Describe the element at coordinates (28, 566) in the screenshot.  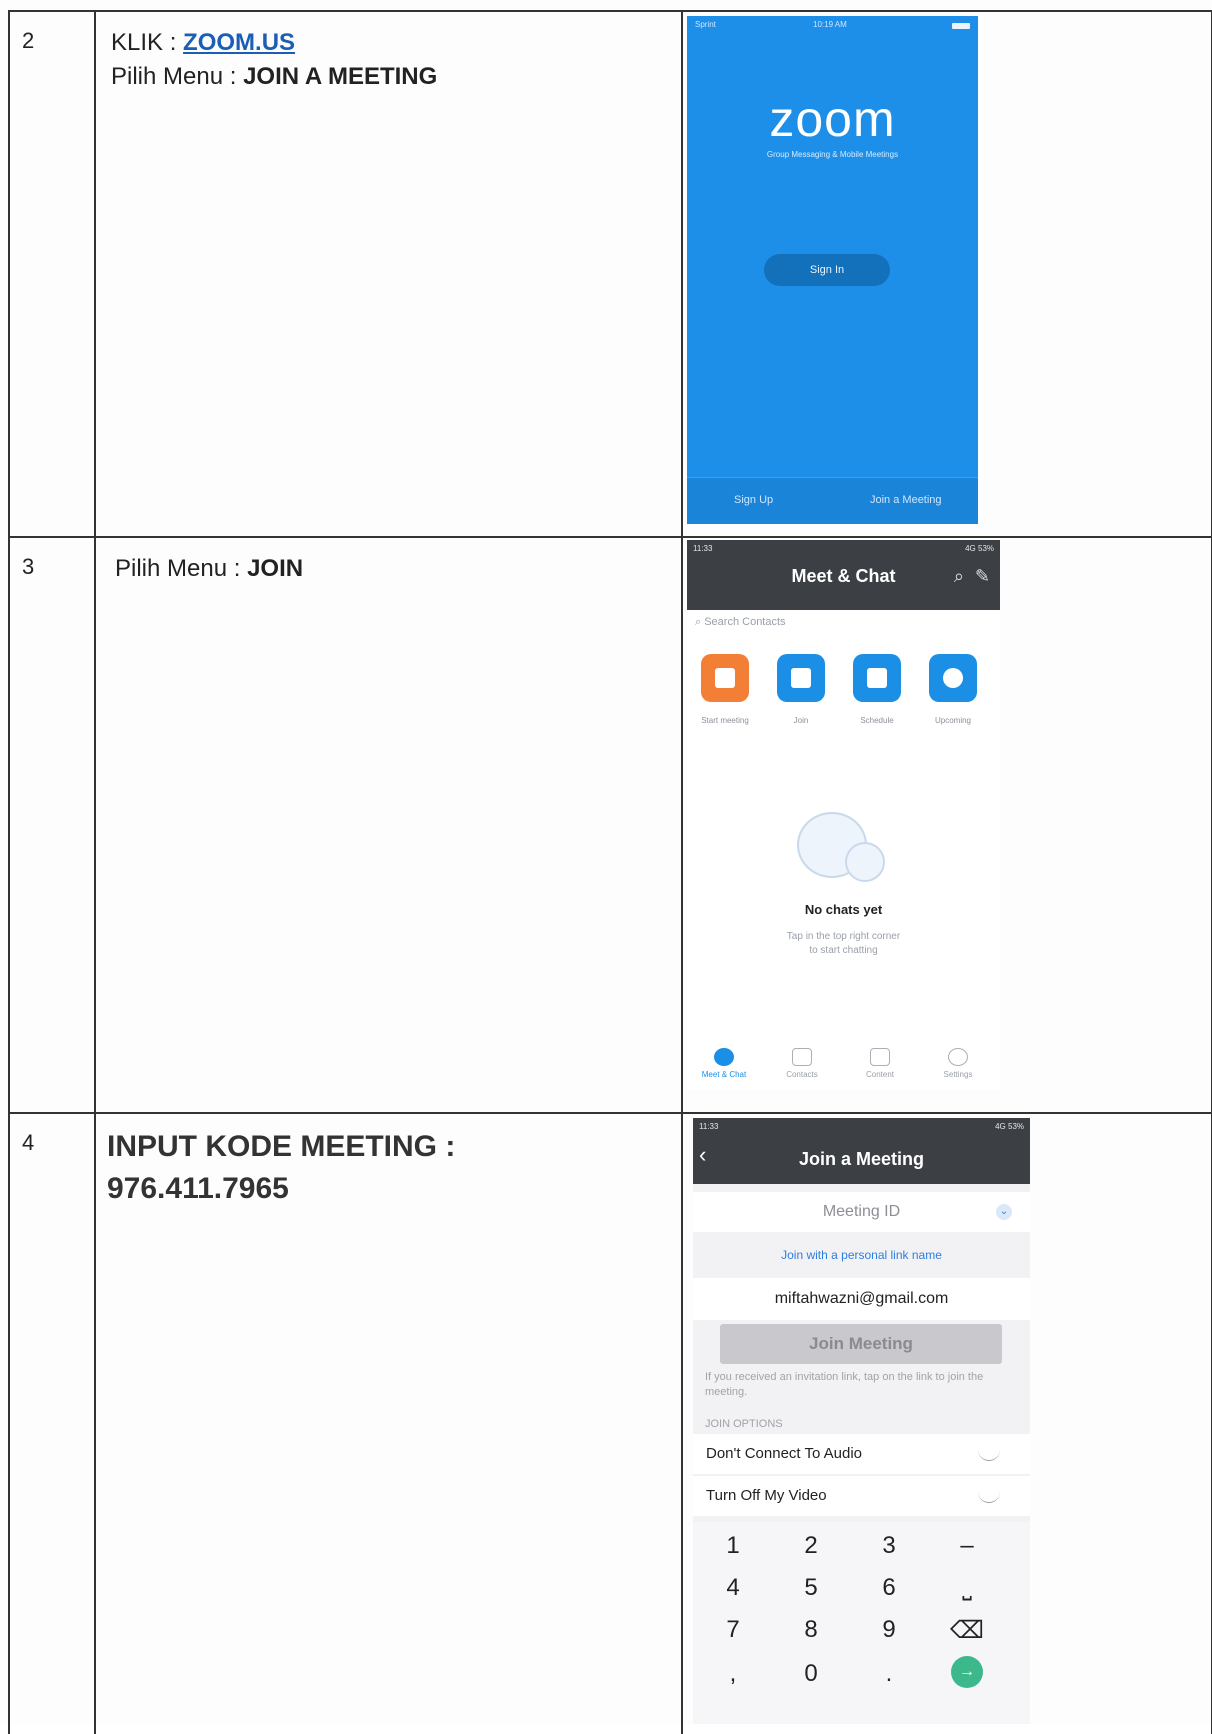
I see `step-number: 3` at that location.